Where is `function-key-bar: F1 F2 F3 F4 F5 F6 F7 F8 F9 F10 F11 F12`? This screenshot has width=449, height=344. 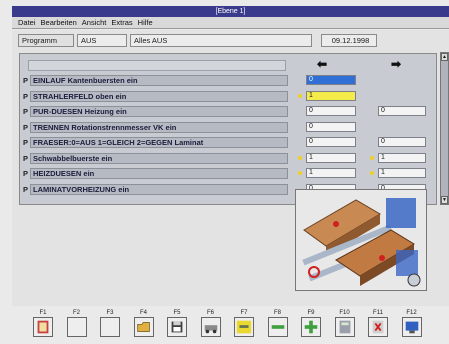
function-key-bar: F1 F2 F3 F4 F5 F6 F7 F8 F9 F10 F11 F12 is located at coordinates (236, 325).